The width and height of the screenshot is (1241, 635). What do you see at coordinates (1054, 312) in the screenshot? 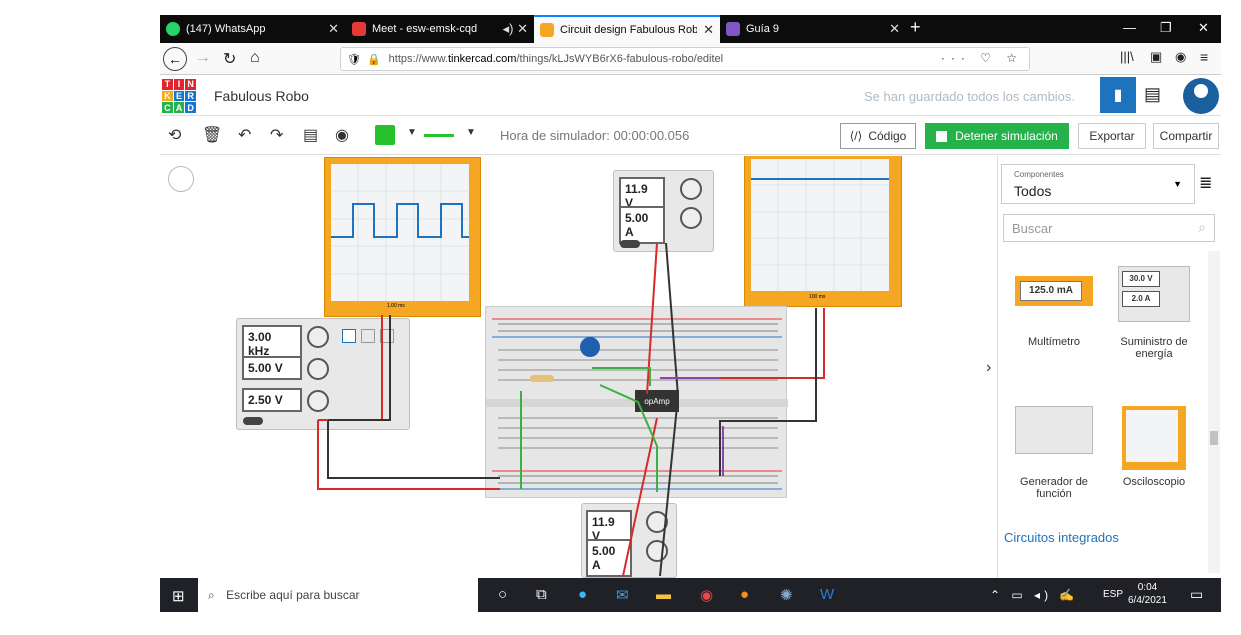
I see `component-multimeter: 125.0 mA Multímetro` at bounding box center [1054, 312].